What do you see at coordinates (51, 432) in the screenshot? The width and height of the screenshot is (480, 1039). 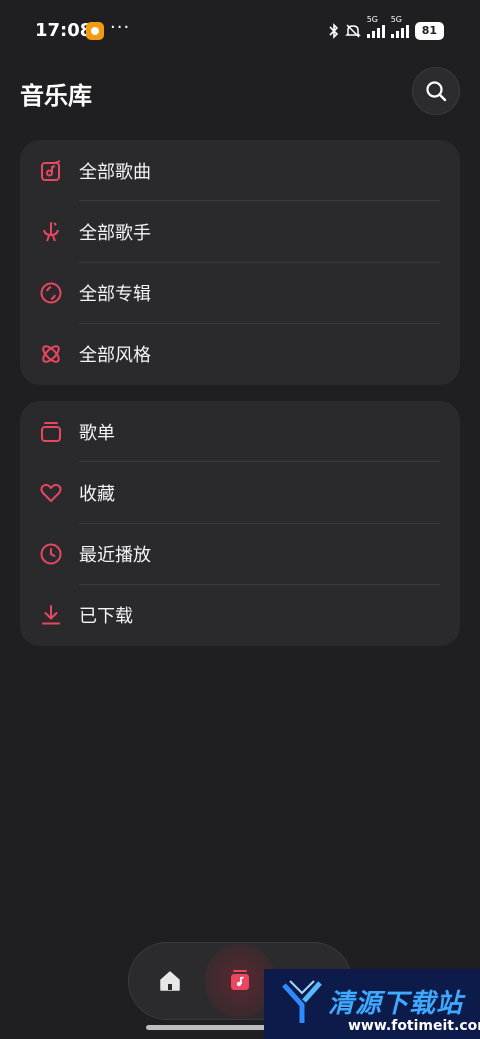 I see `playlist-icon` at bounding box center [51, 432].